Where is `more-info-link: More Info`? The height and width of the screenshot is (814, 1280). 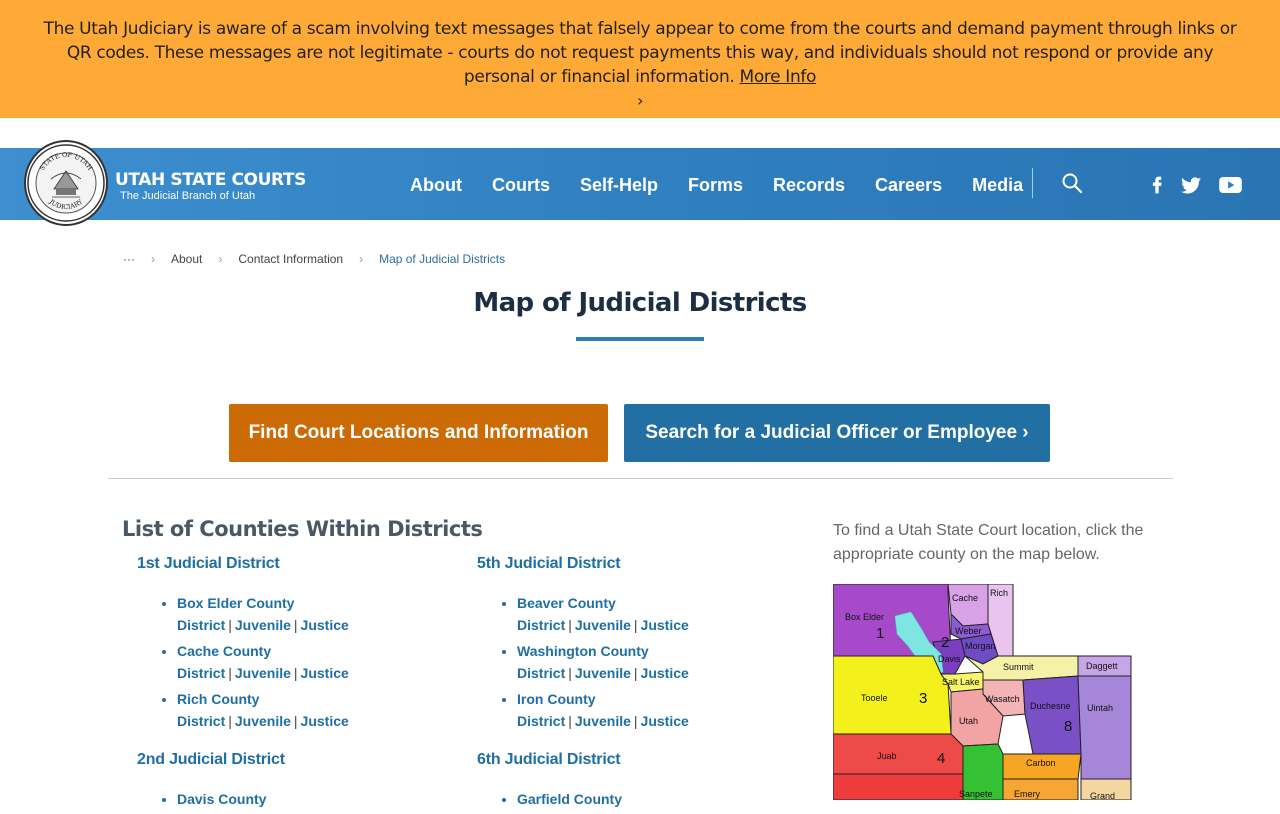
more-info-link: More Info is located at coordinates (778, 77).